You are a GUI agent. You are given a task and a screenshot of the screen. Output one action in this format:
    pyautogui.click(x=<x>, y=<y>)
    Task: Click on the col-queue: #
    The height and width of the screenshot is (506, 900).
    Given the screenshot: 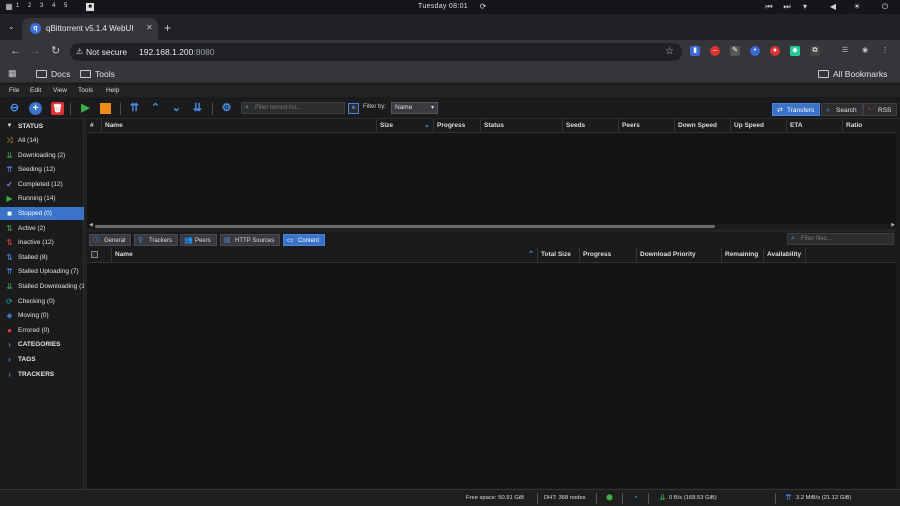 What is the action you would take?
    pyautogui.click(x=94, y=126)
    